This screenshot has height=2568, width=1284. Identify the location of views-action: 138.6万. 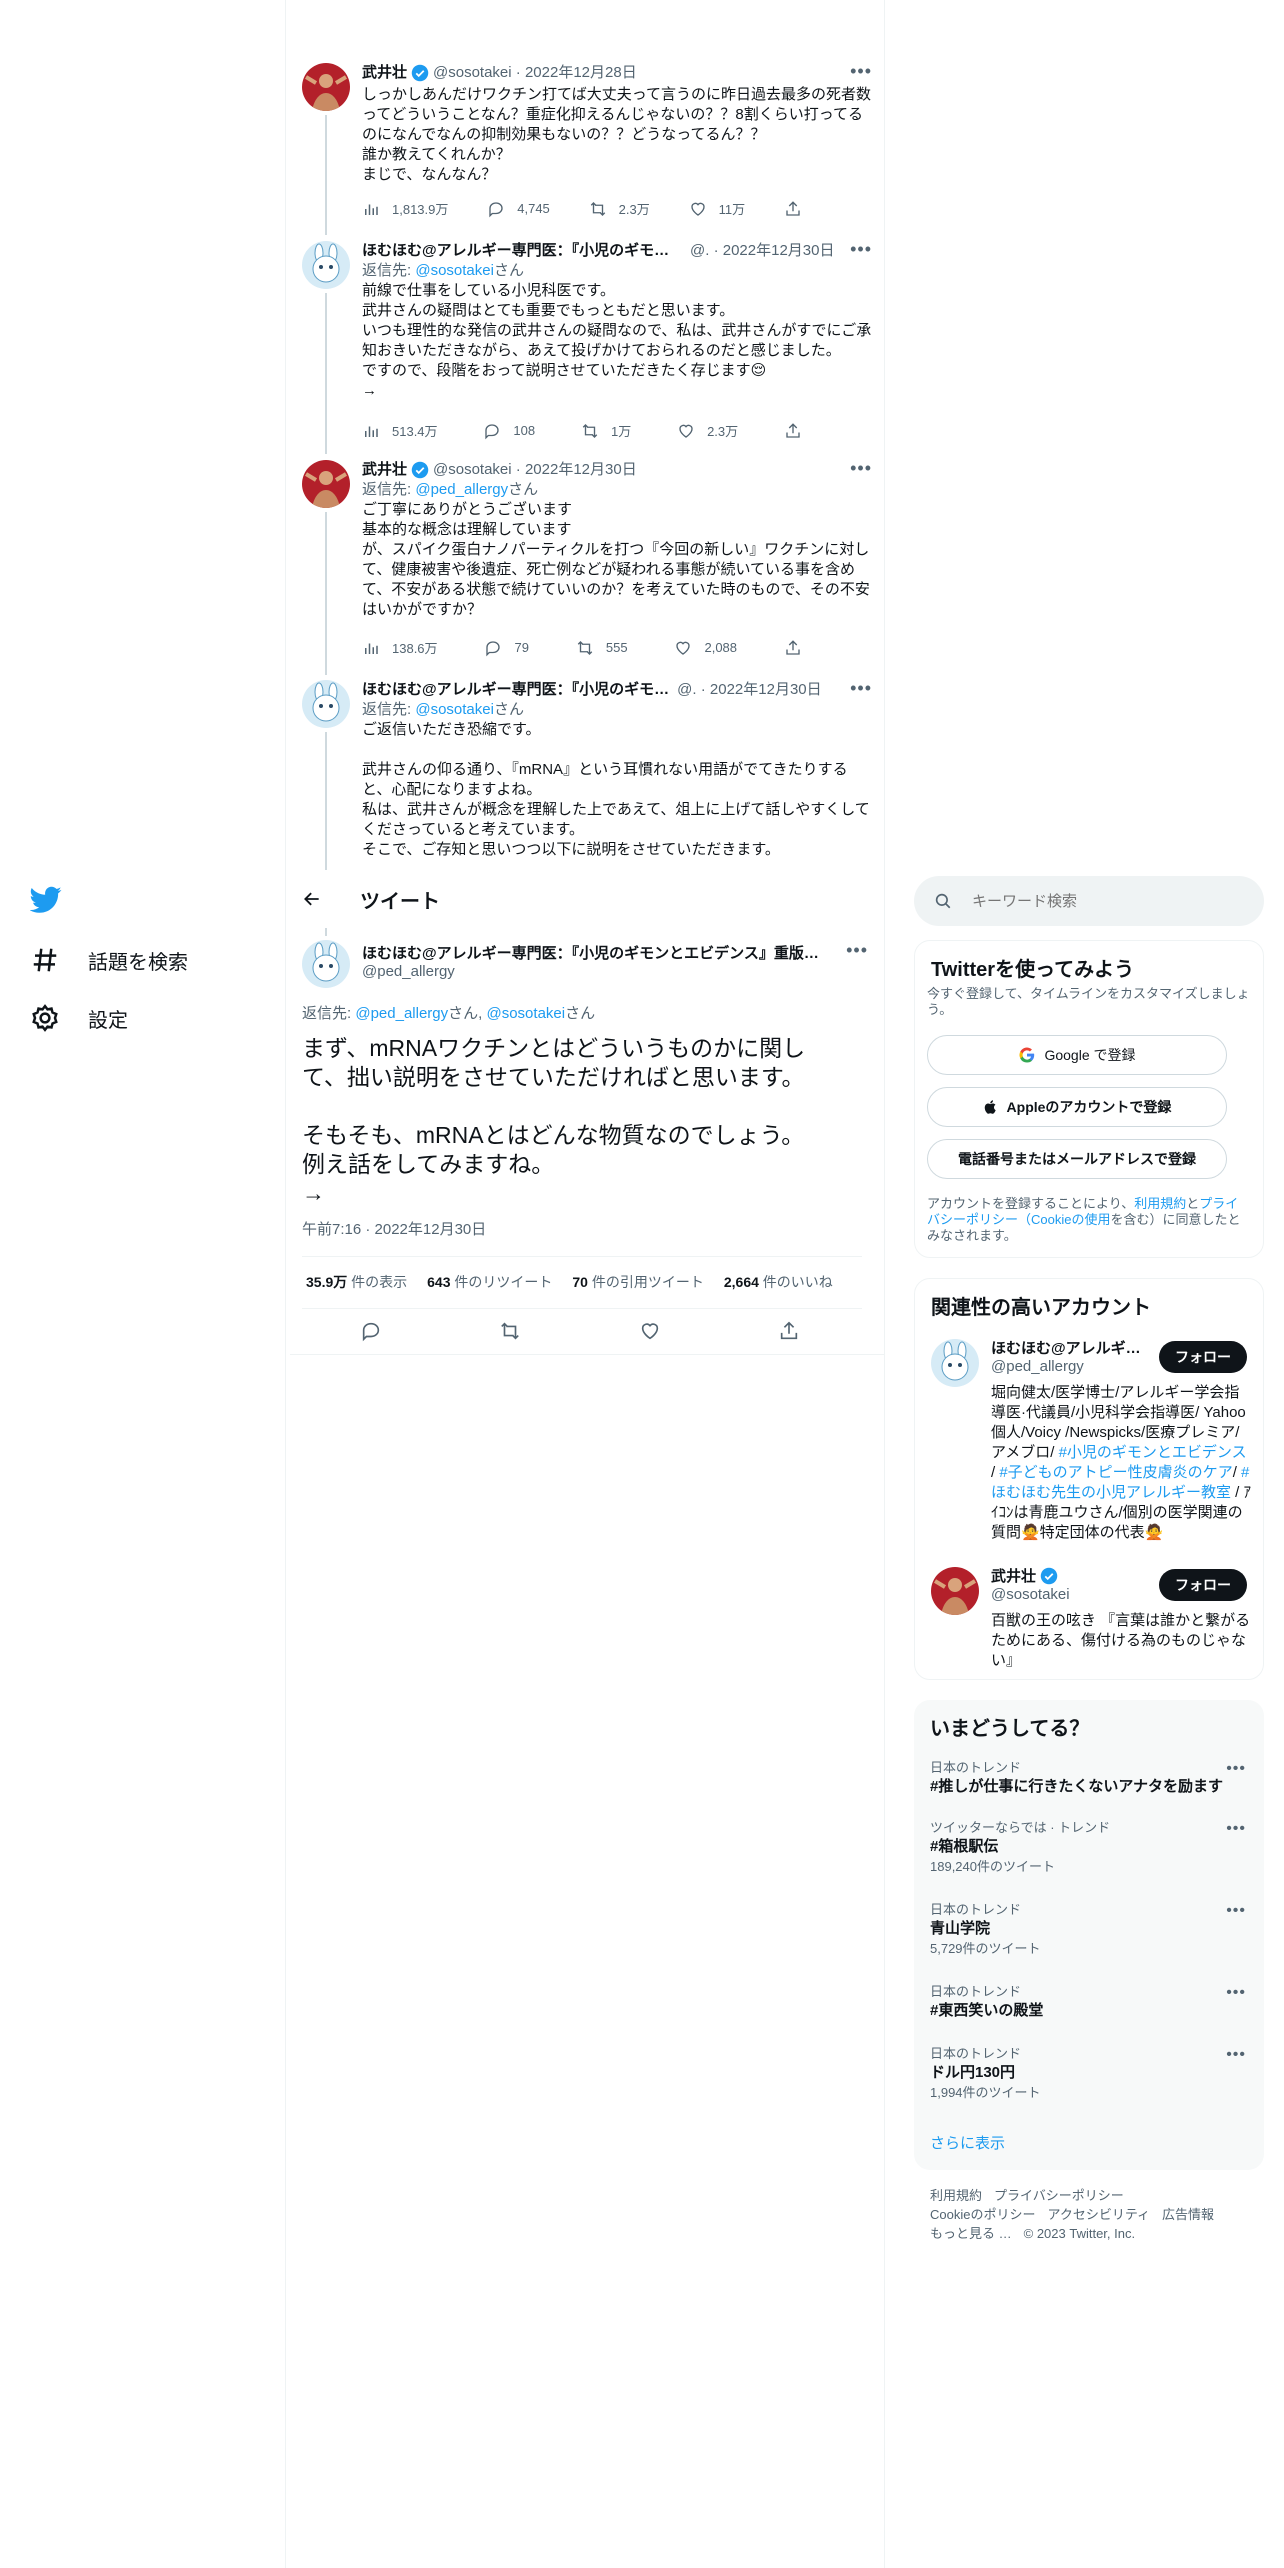
(400, 647).